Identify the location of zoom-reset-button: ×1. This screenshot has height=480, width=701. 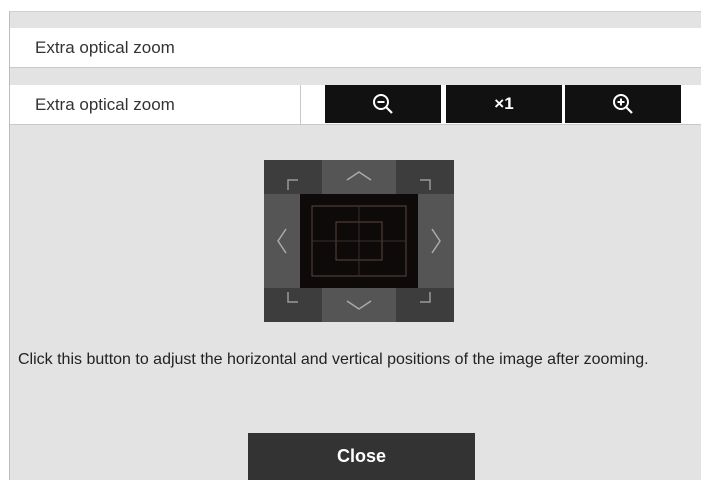
(504, 104).